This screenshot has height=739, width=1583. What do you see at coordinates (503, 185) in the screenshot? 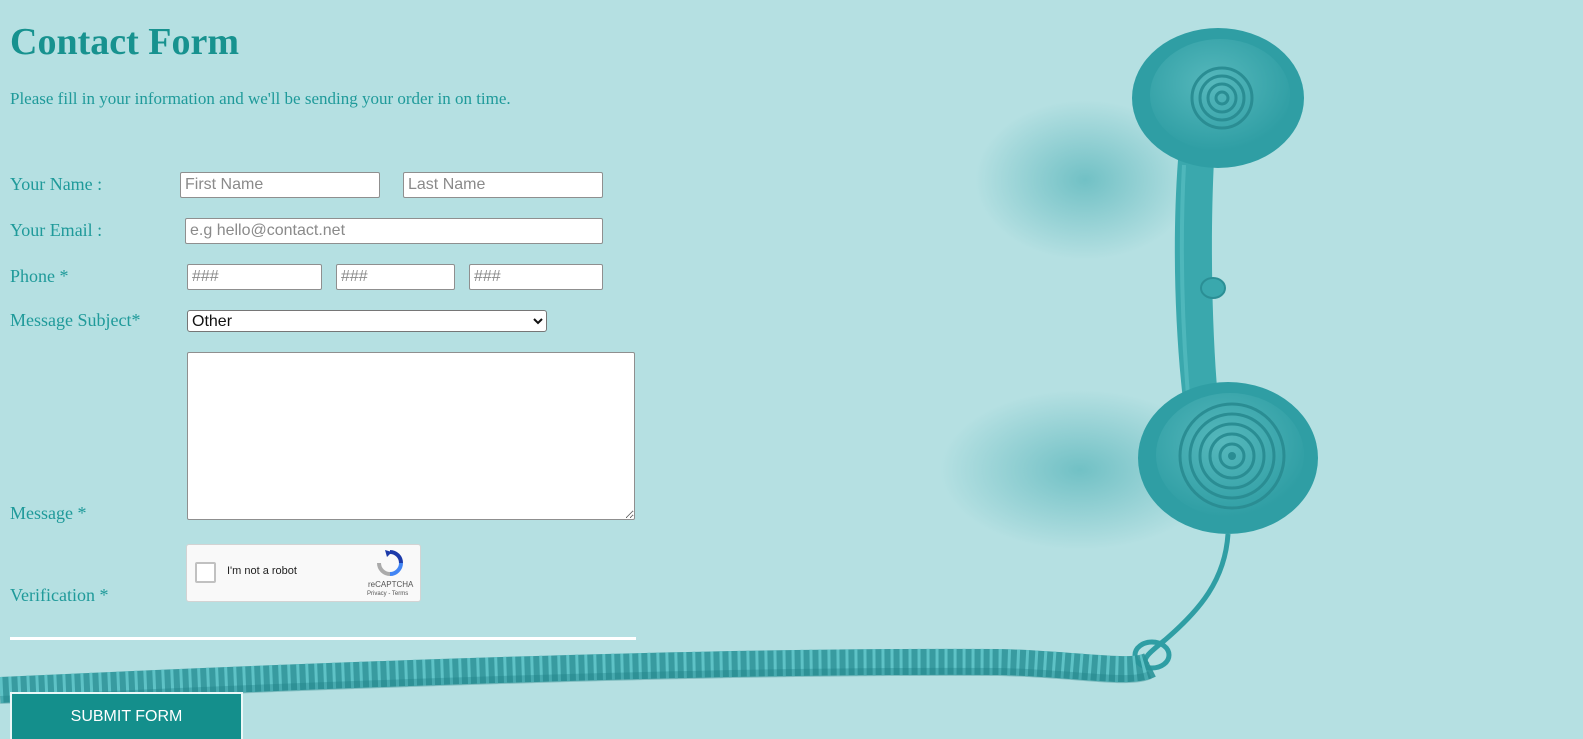
I see `last-name-input` at bounding box center [503, 185].